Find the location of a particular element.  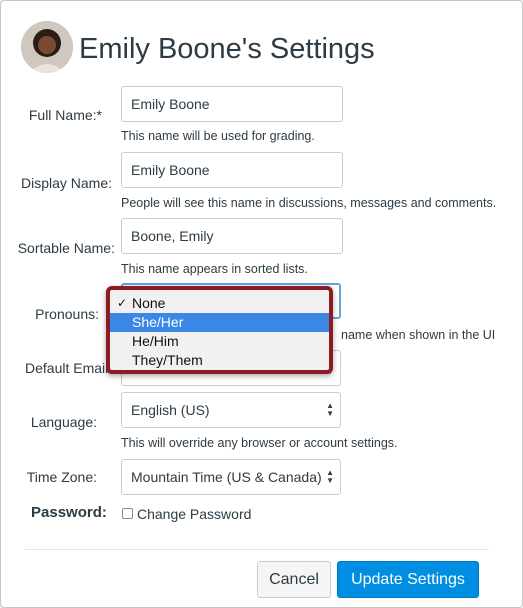

sortable-name-label: Sortable Name: is located at coordinates (66, 248).